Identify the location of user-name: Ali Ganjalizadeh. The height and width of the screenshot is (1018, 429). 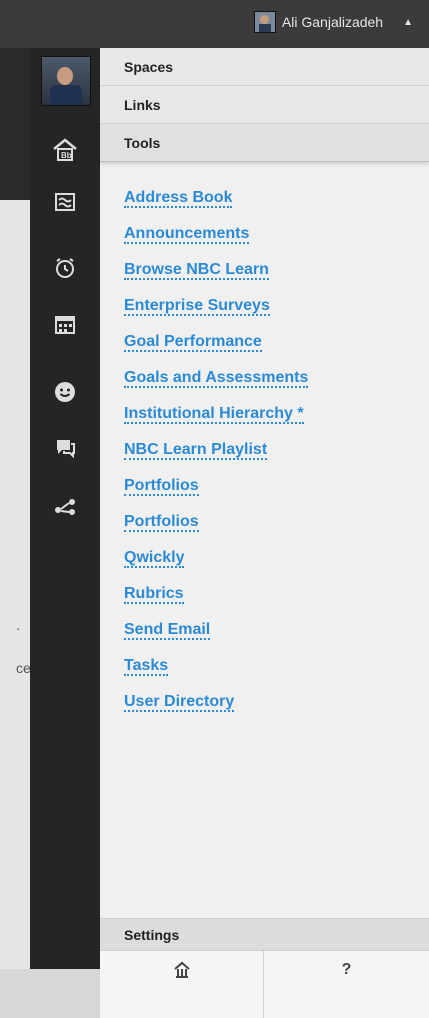
(332, 22).